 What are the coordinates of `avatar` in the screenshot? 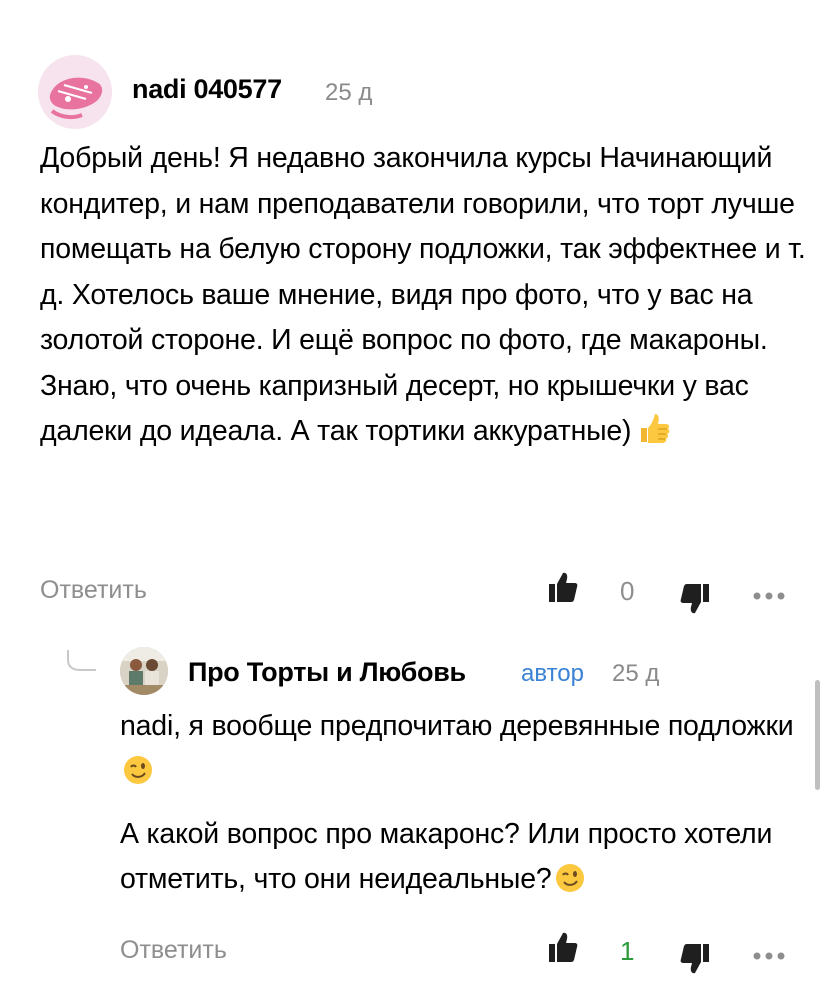 It's located at (75, 92).